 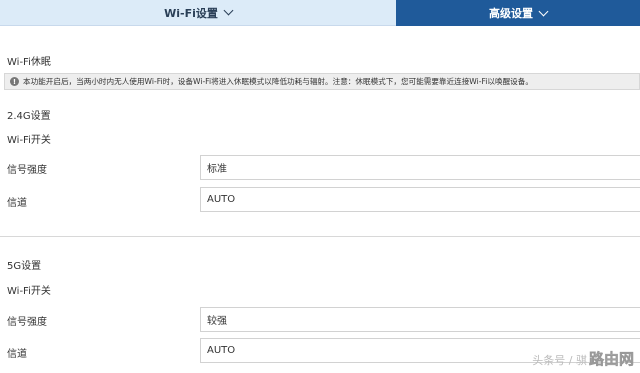 What do you see at coordinates (420, 199) in the screenshot?
I see `channel-select-2-4g: AUTO` at bounding box center [420, 199].